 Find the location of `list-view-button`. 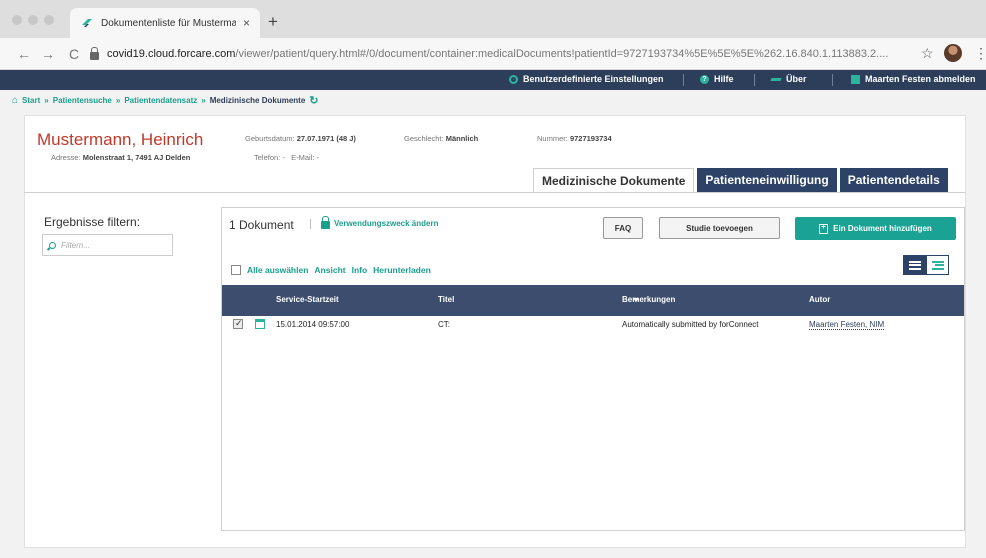

list-view-button is located at coordinates (914, 265).